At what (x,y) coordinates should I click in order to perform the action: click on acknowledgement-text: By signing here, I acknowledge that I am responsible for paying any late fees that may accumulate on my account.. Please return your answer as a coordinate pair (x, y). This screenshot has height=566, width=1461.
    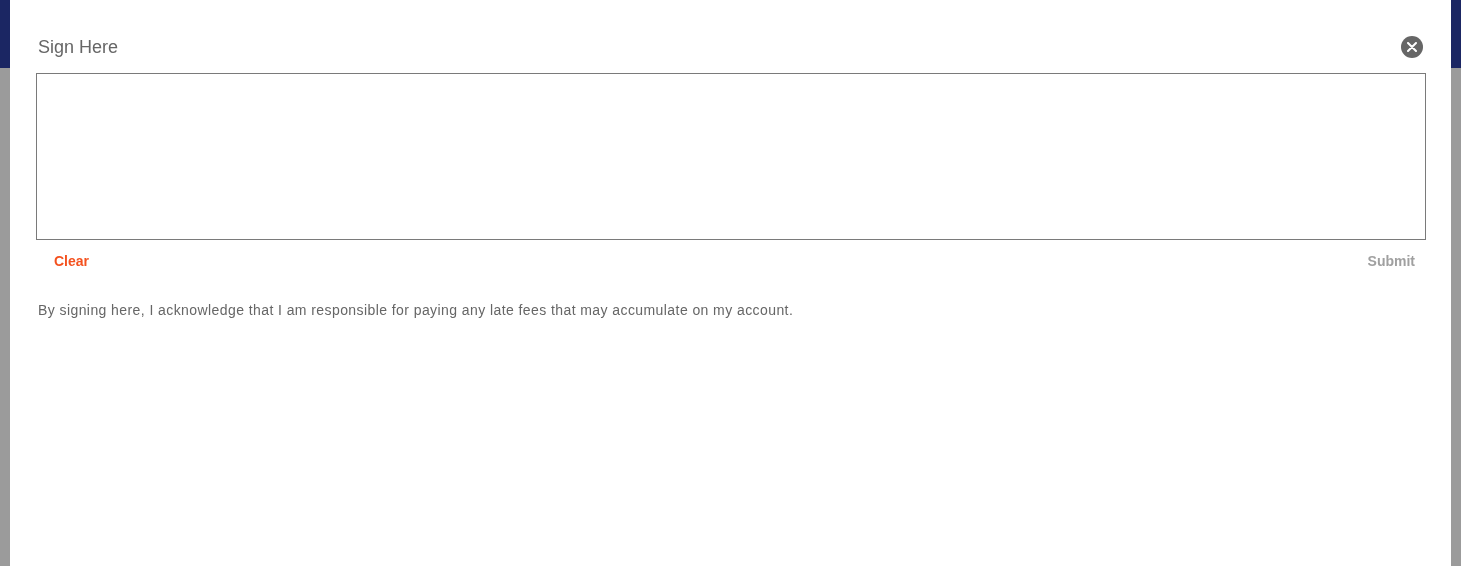
    Looking at the image, I should click on (416, 310).